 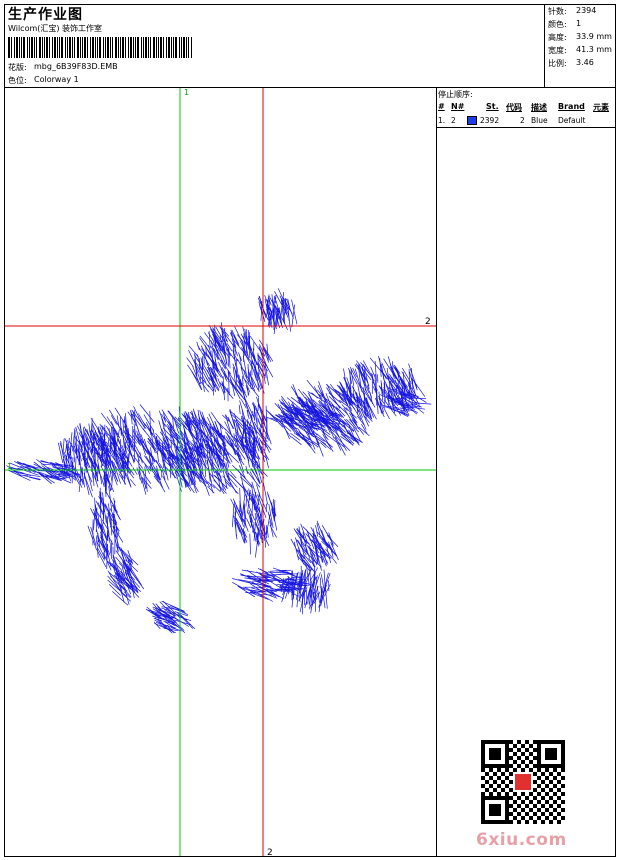 I want to click on stat-value: 1, so click(x=579, y=23).